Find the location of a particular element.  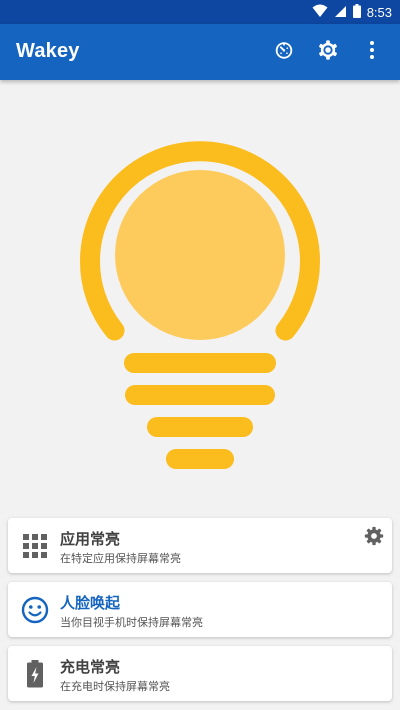

gear-icon is located at coordinates (374, 538).